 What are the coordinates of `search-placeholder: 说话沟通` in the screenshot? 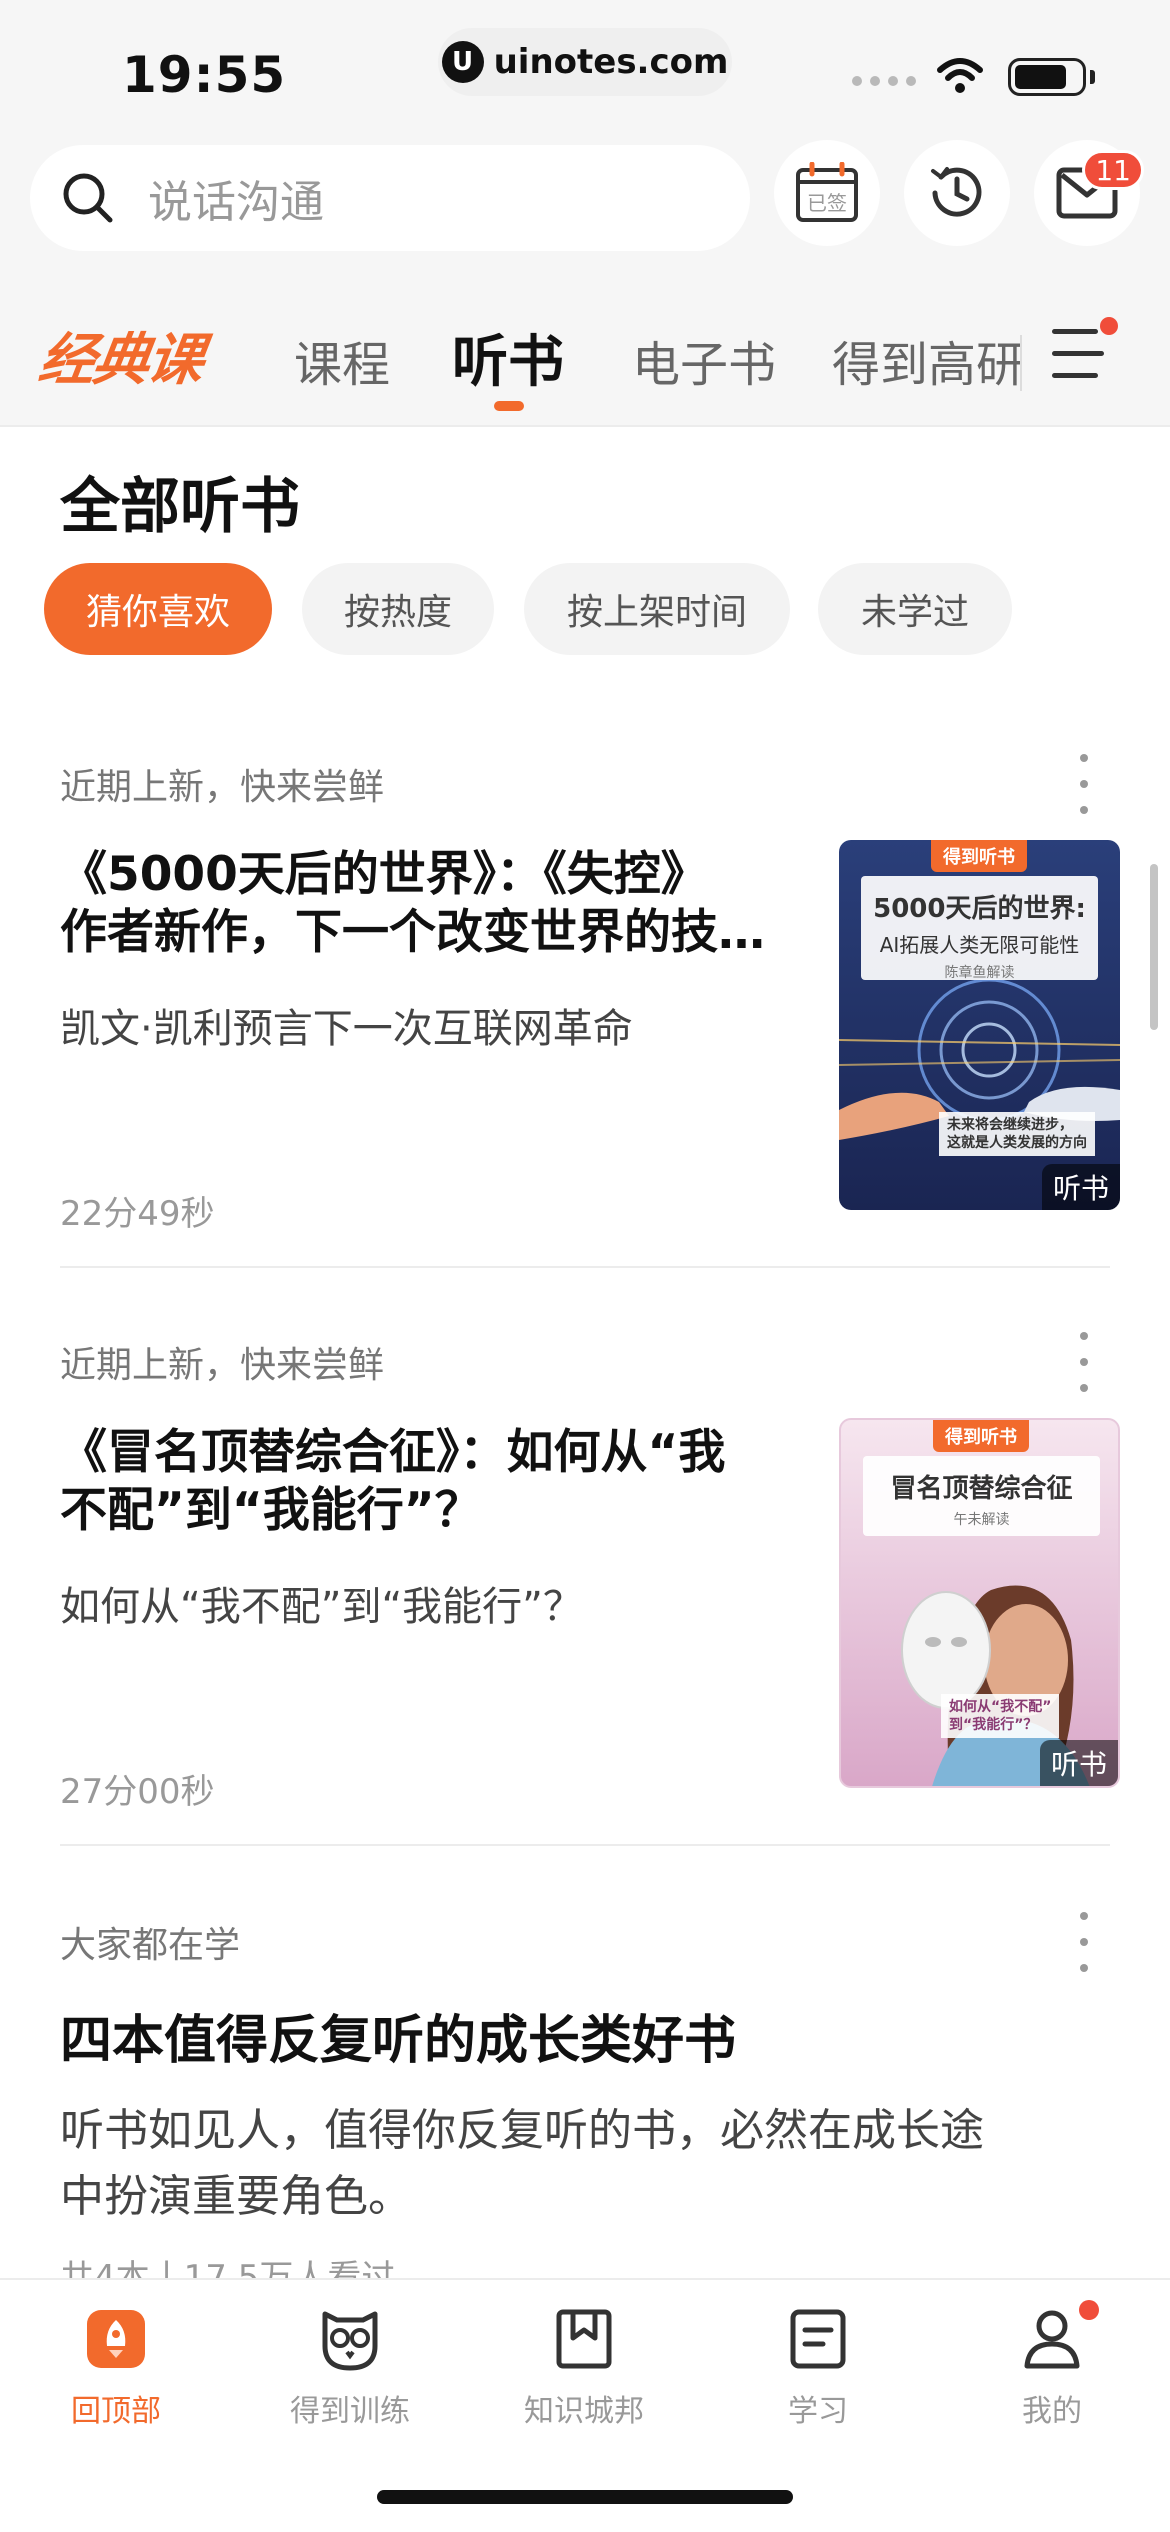 It's located at (236, 202).